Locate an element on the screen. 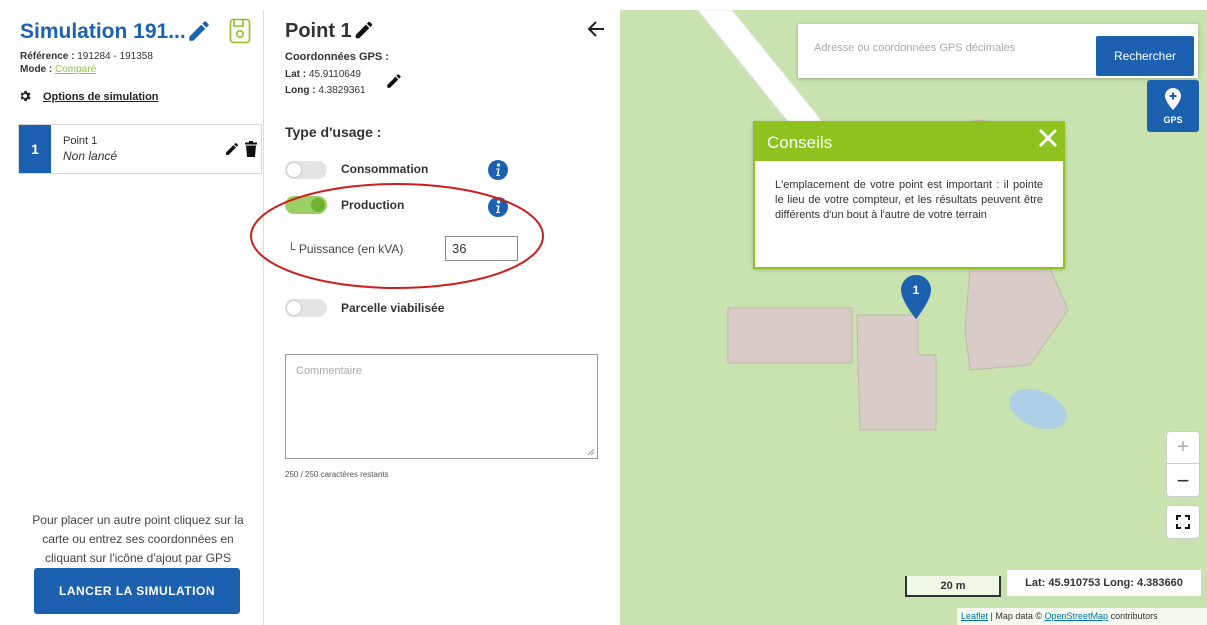 Image resolution: width=1207 pixels, height=625 pixels. zoom-control: + − is located at coordinates (1183, 464).